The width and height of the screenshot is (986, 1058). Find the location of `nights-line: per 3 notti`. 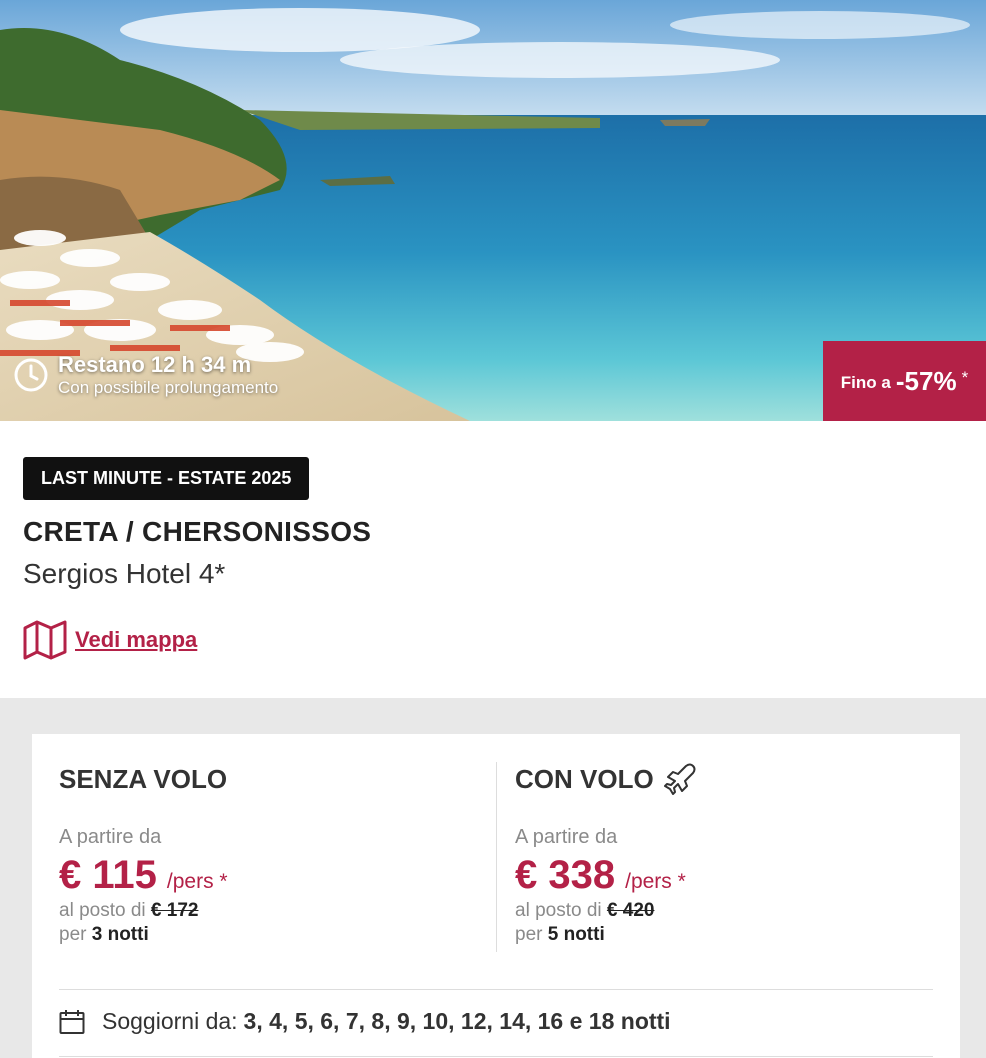

nights-line: per 3 notti is located at coordinates (143, 935).